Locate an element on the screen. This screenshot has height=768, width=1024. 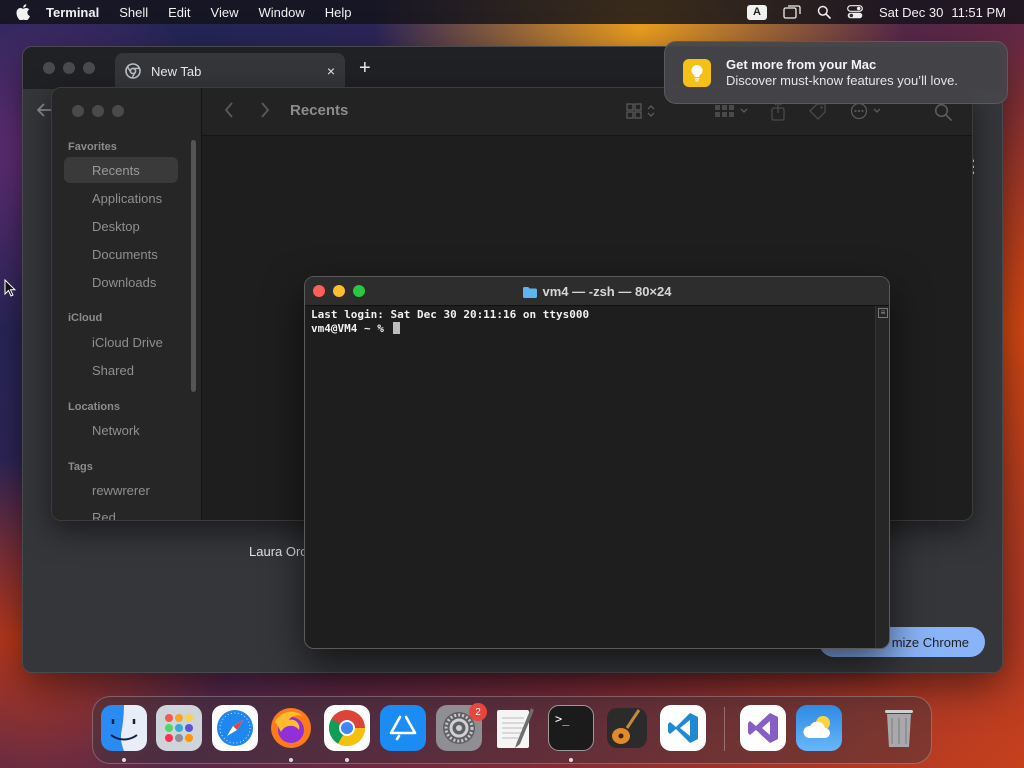
weather-icon is located at coordinates (819, 728).